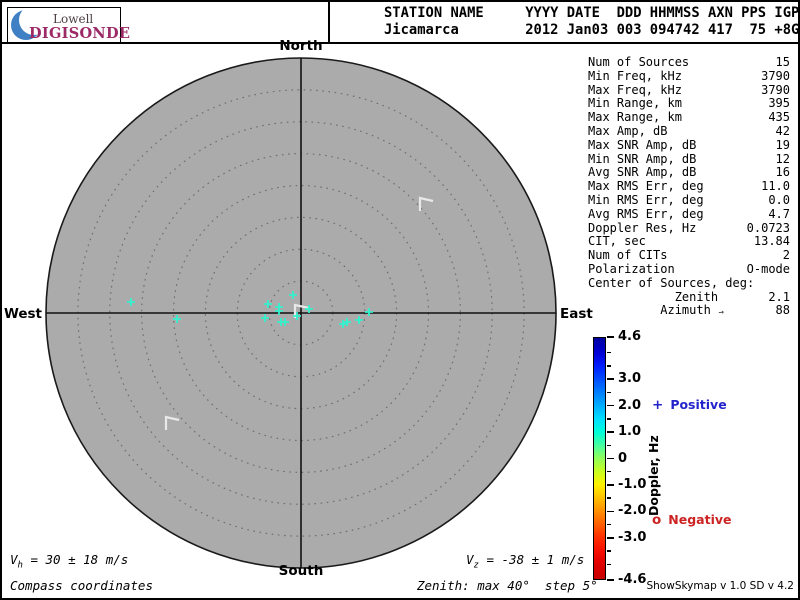  I want to click on stats-row-label: Min SNR Amp, dB, so click(642, 158).